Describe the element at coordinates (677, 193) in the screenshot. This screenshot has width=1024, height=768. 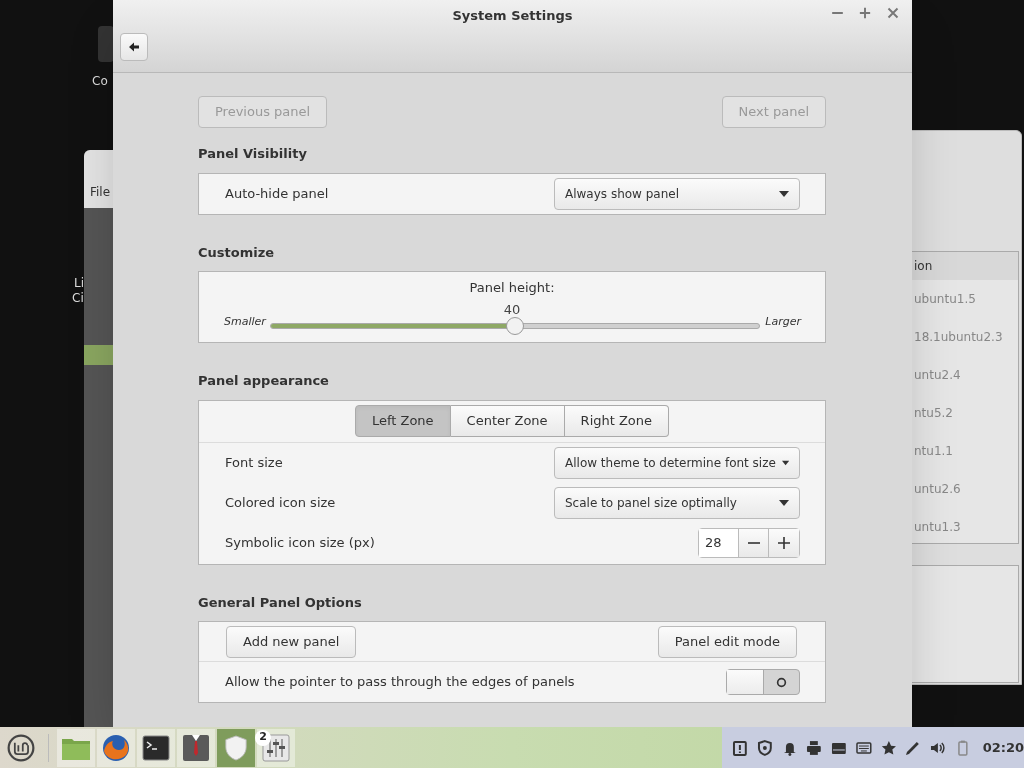
I see `dropdown: Always show panel` at that location.